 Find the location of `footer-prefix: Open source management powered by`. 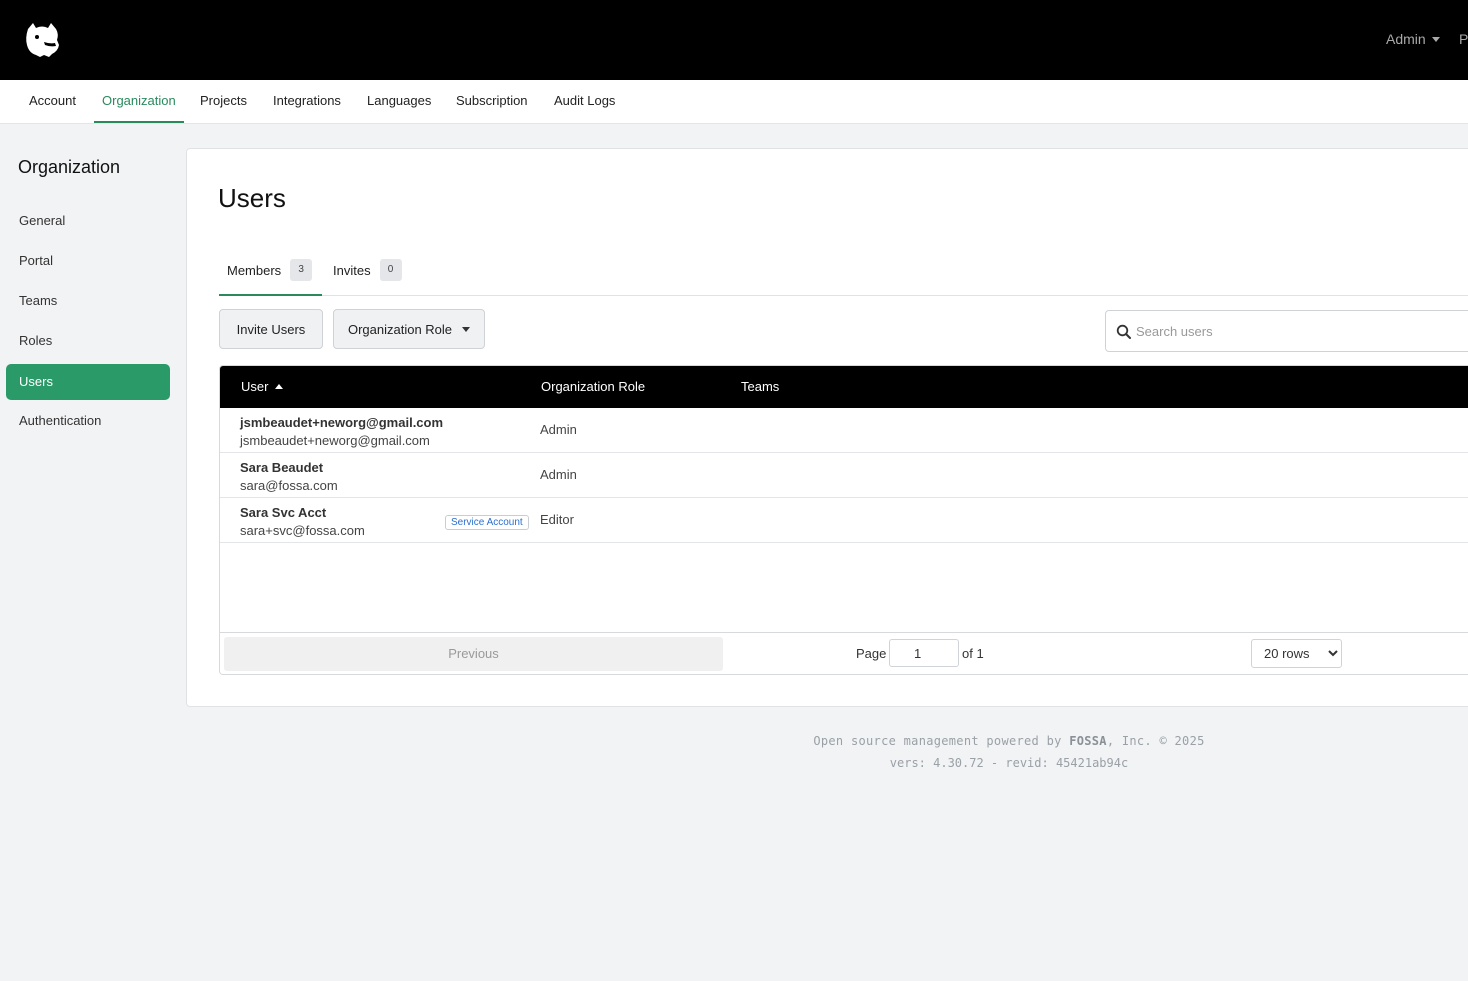

footer-prefix: Open source management powered by is located at coordinates (941, 741).